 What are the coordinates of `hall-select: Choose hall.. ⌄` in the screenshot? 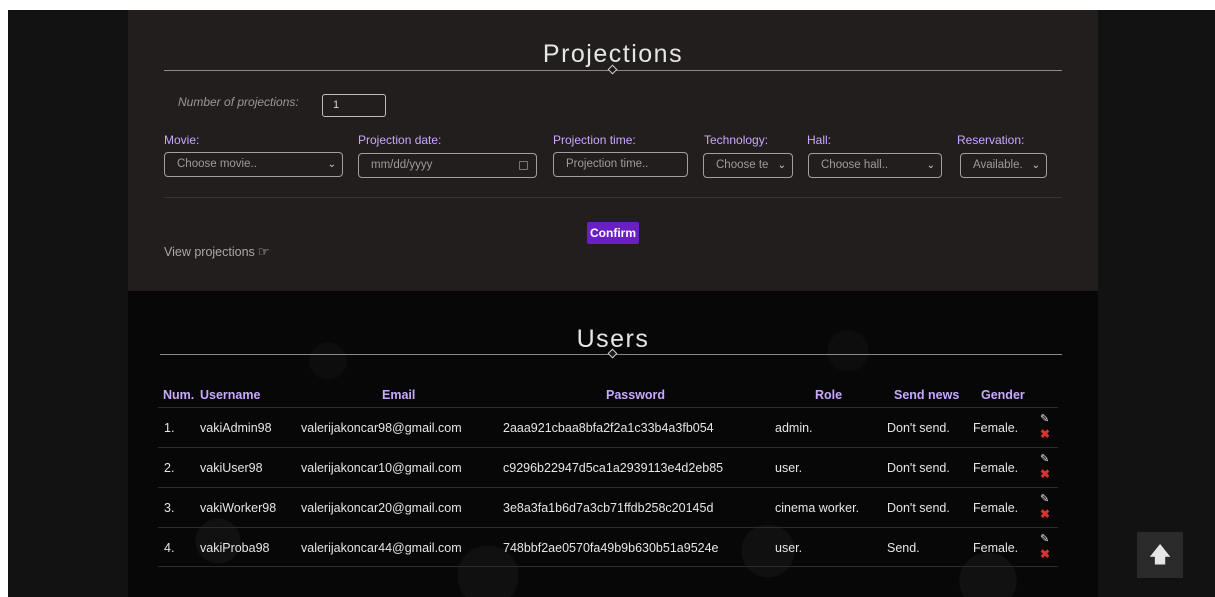 It's located at (875, 165).